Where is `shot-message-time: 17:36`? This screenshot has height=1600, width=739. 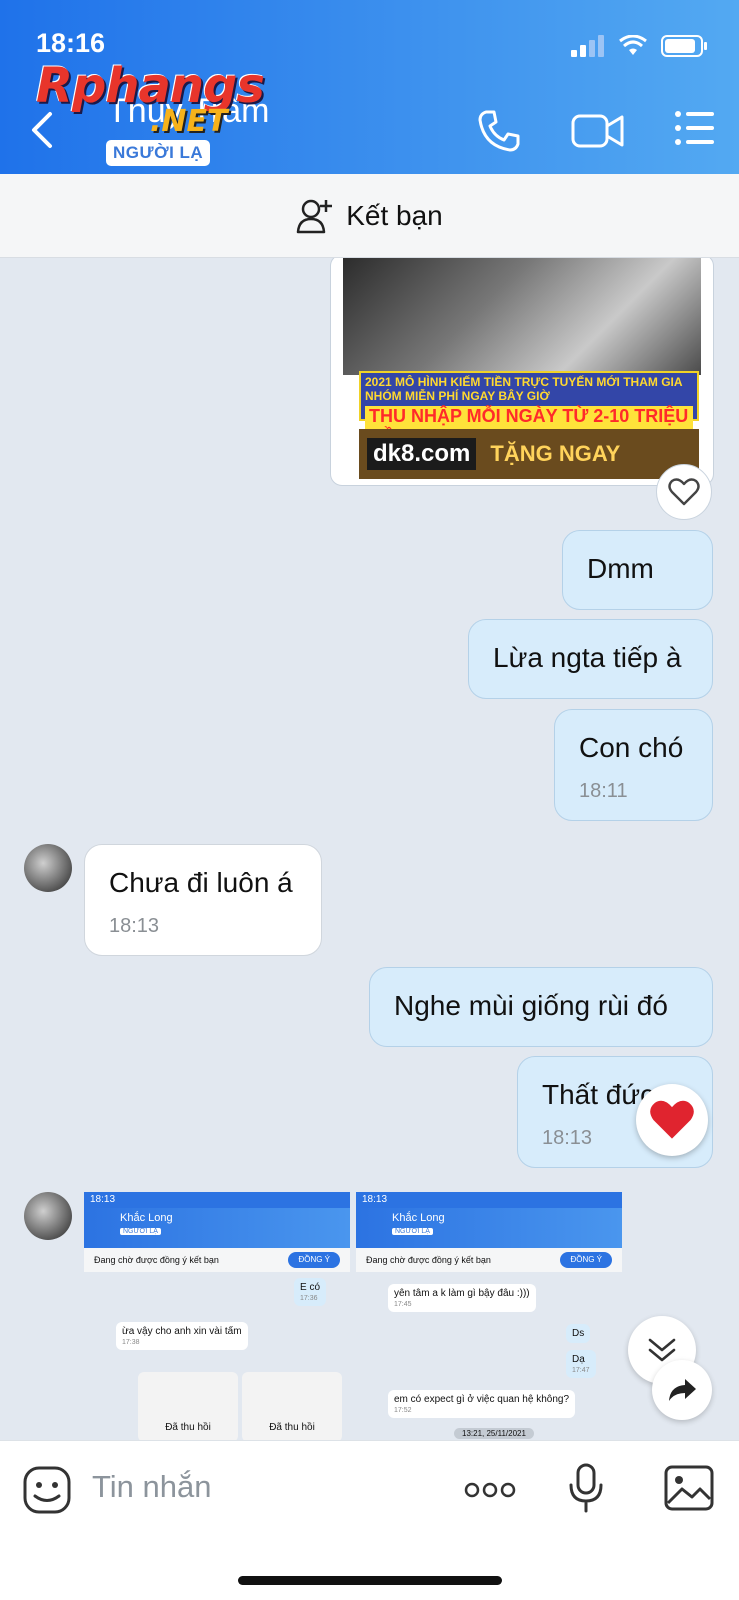
shot-message-time: 17:36 is located at coordinates (309, 1298).